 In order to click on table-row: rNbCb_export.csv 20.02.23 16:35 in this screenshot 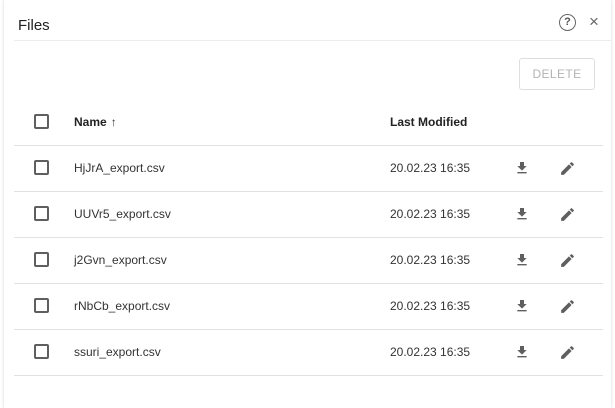, I will do `click(308, 307)`.